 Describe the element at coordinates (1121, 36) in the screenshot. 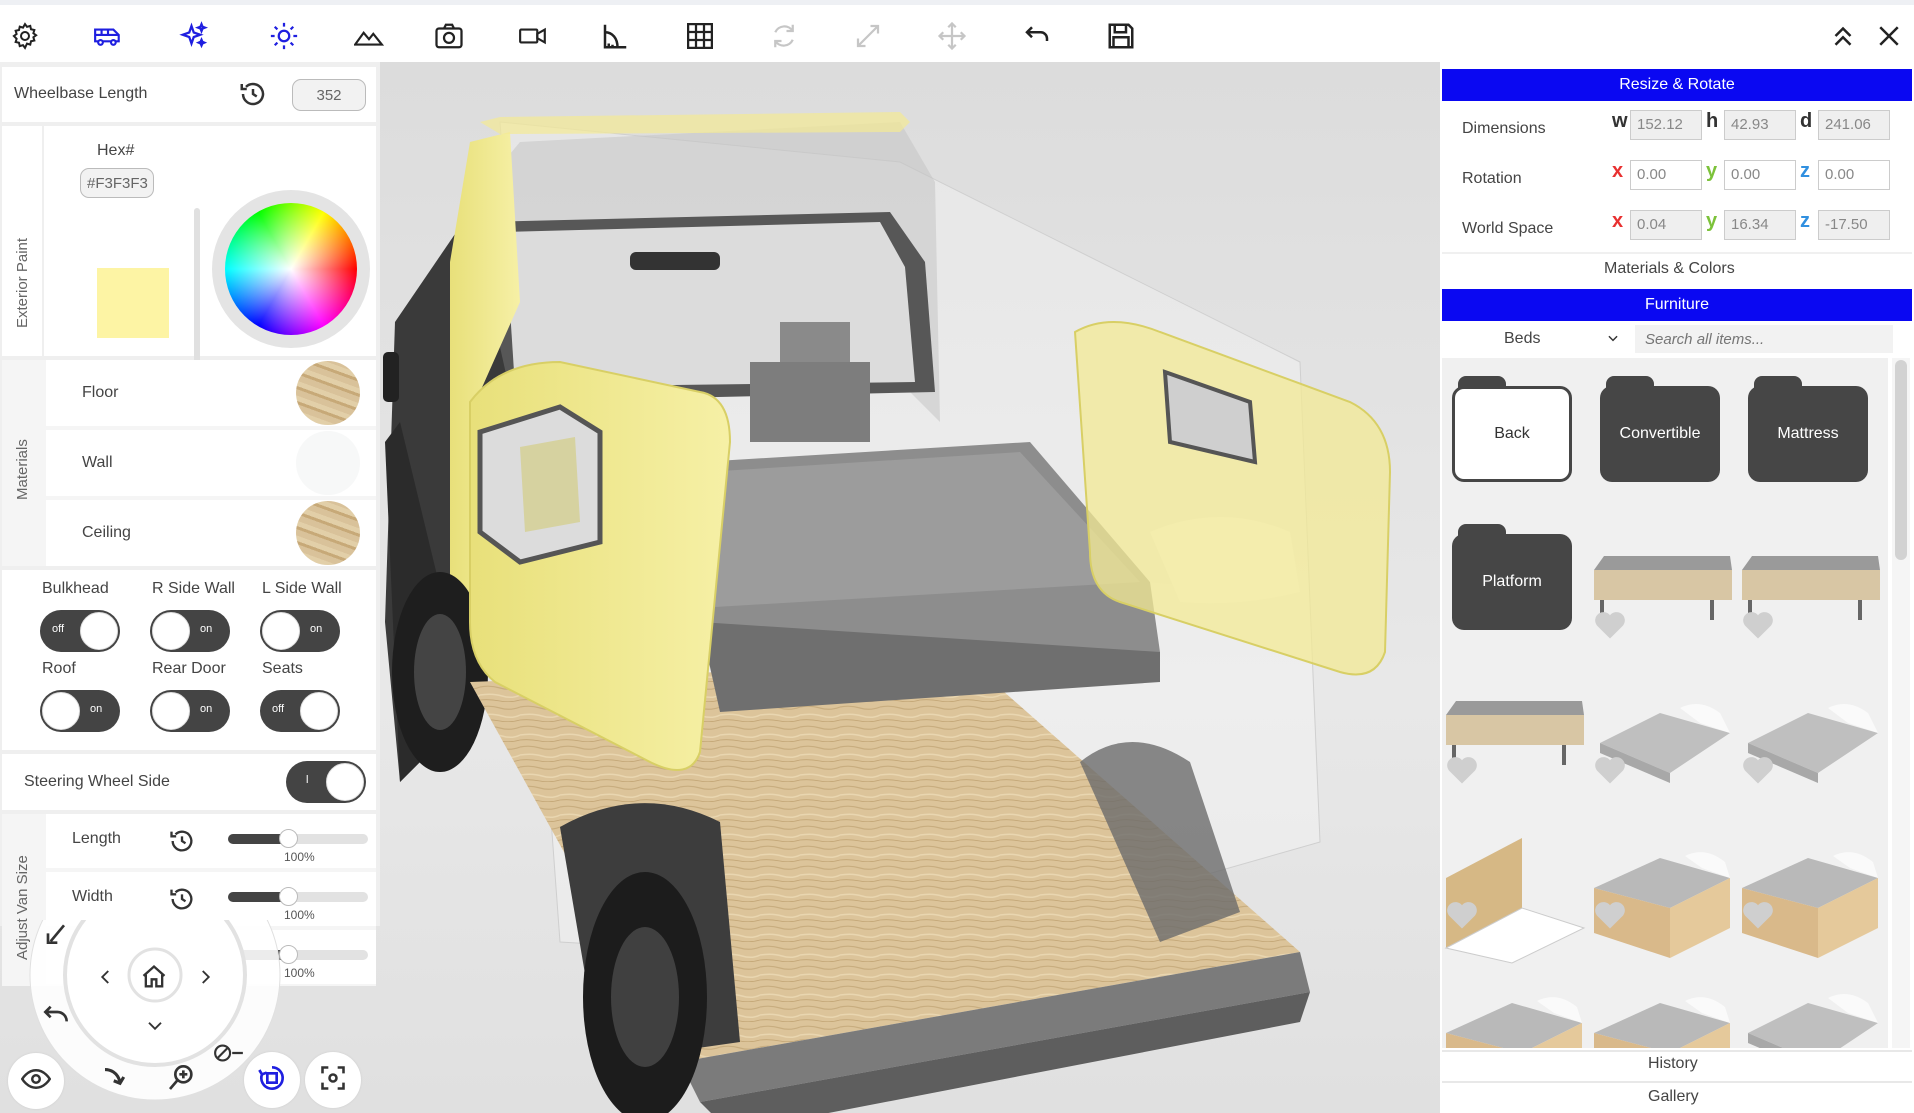

I see `save-icon` at that location.